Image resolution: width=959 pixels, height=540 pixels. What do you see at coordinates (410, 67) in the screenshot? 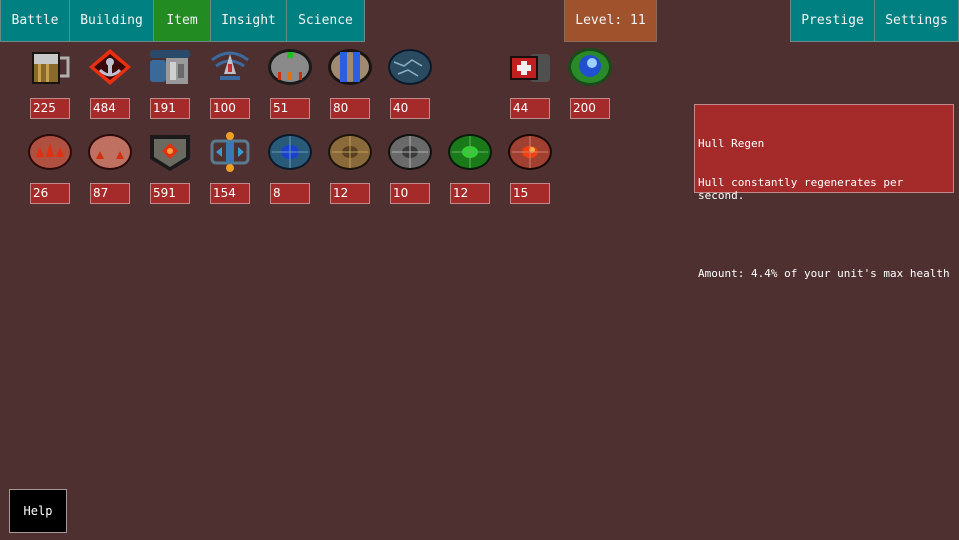
I see `cracked-blue-orb-icon` at bounding box center [410, 67].